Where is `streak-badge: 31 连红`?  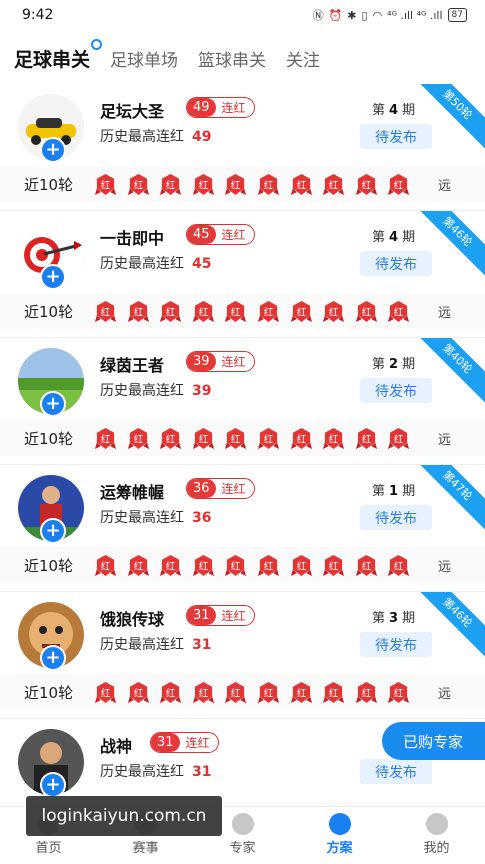 streak-badge: 31 连红 is located at coordinates (184, 742).